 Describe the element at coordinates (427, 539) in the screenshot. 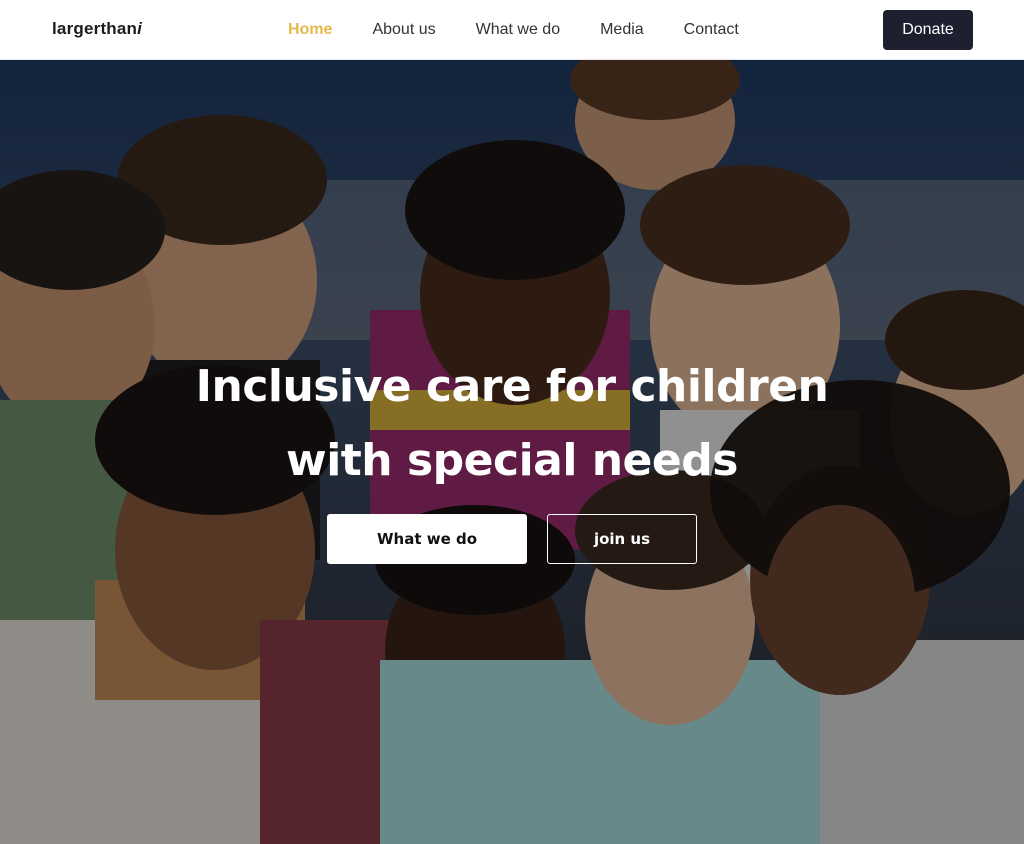

I see `what-we-do-button: What we do` at that location.